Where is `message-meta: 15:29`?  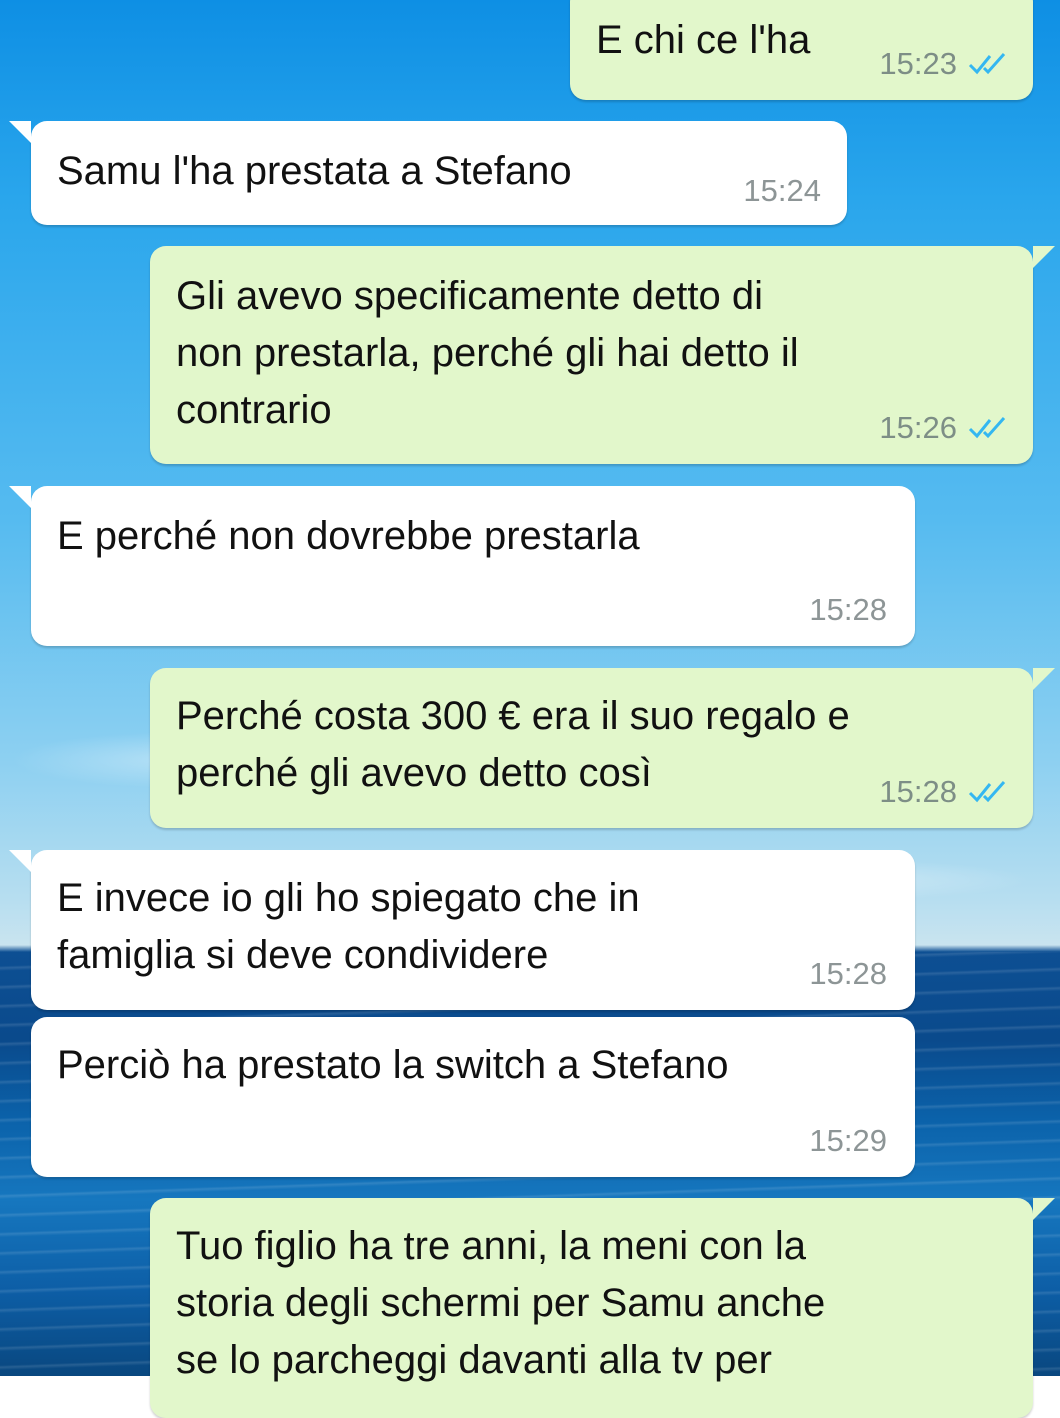
message-meta: 15:29 is located at coordinates (848, 1141).